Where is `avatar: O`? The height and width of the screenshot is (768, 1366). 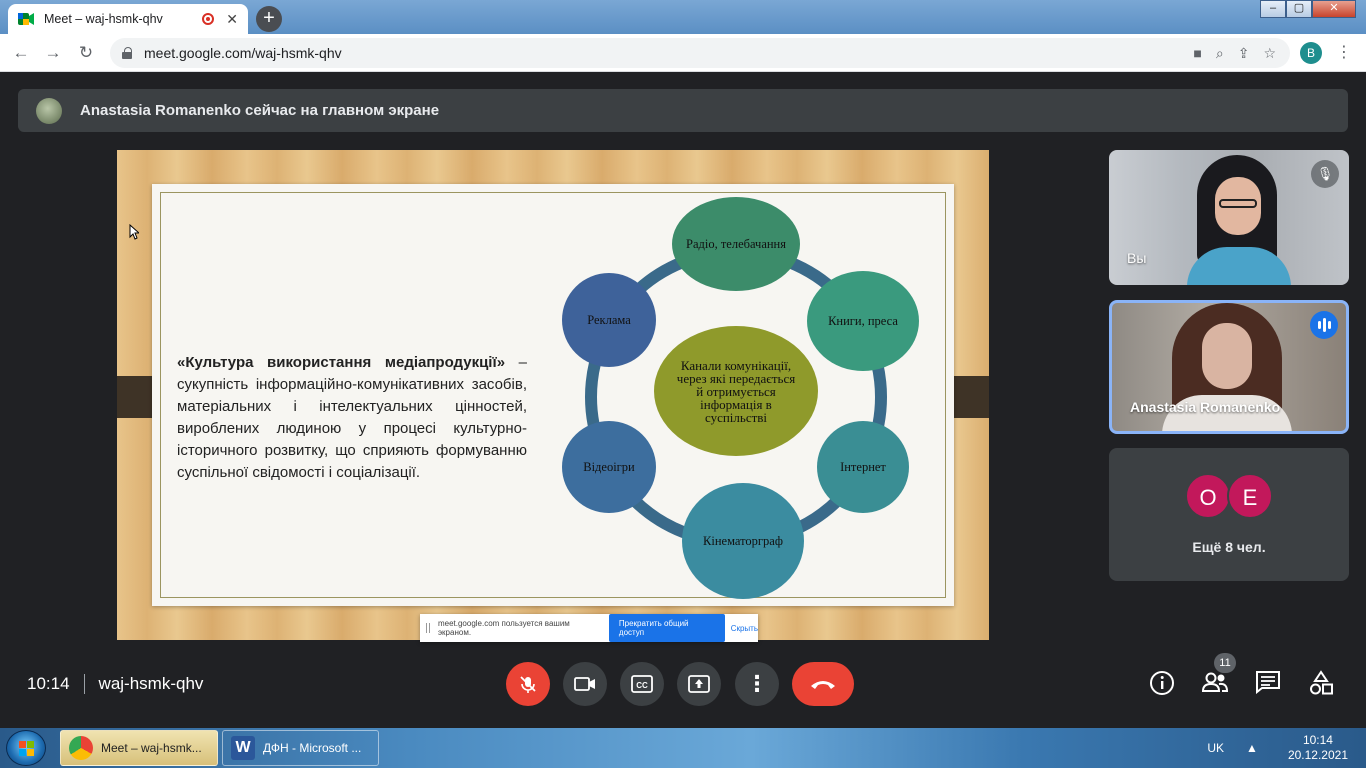
avatar: O is located at coordinates (1208, 496).